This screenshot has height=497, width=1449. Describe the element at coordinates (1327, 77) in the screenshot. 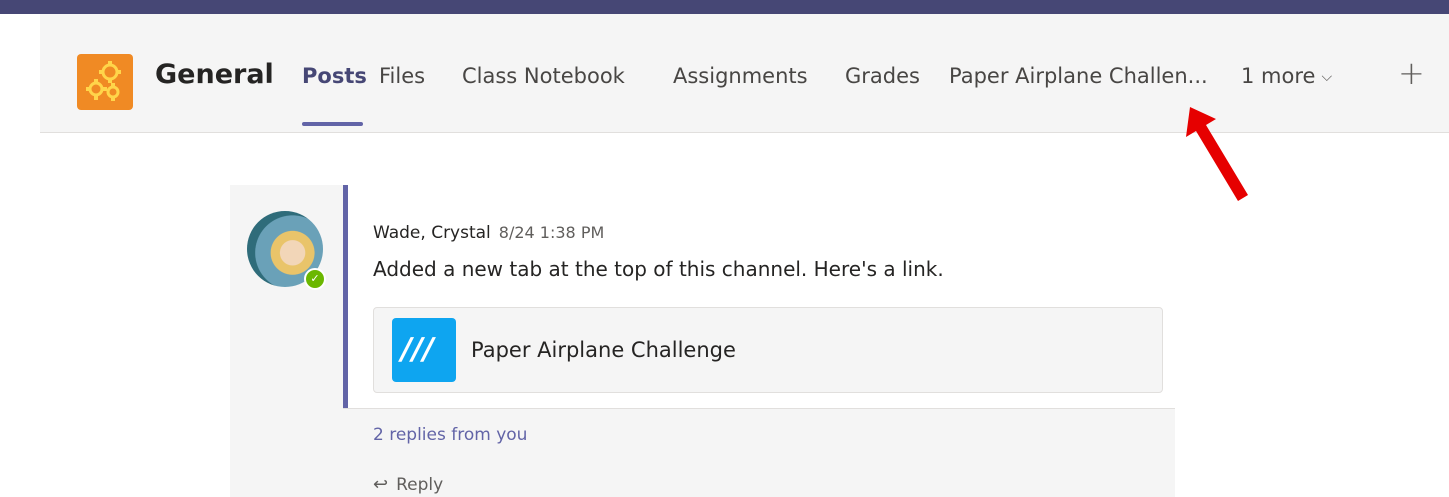

I see `chevron-down-icon: ⌵` at that location.